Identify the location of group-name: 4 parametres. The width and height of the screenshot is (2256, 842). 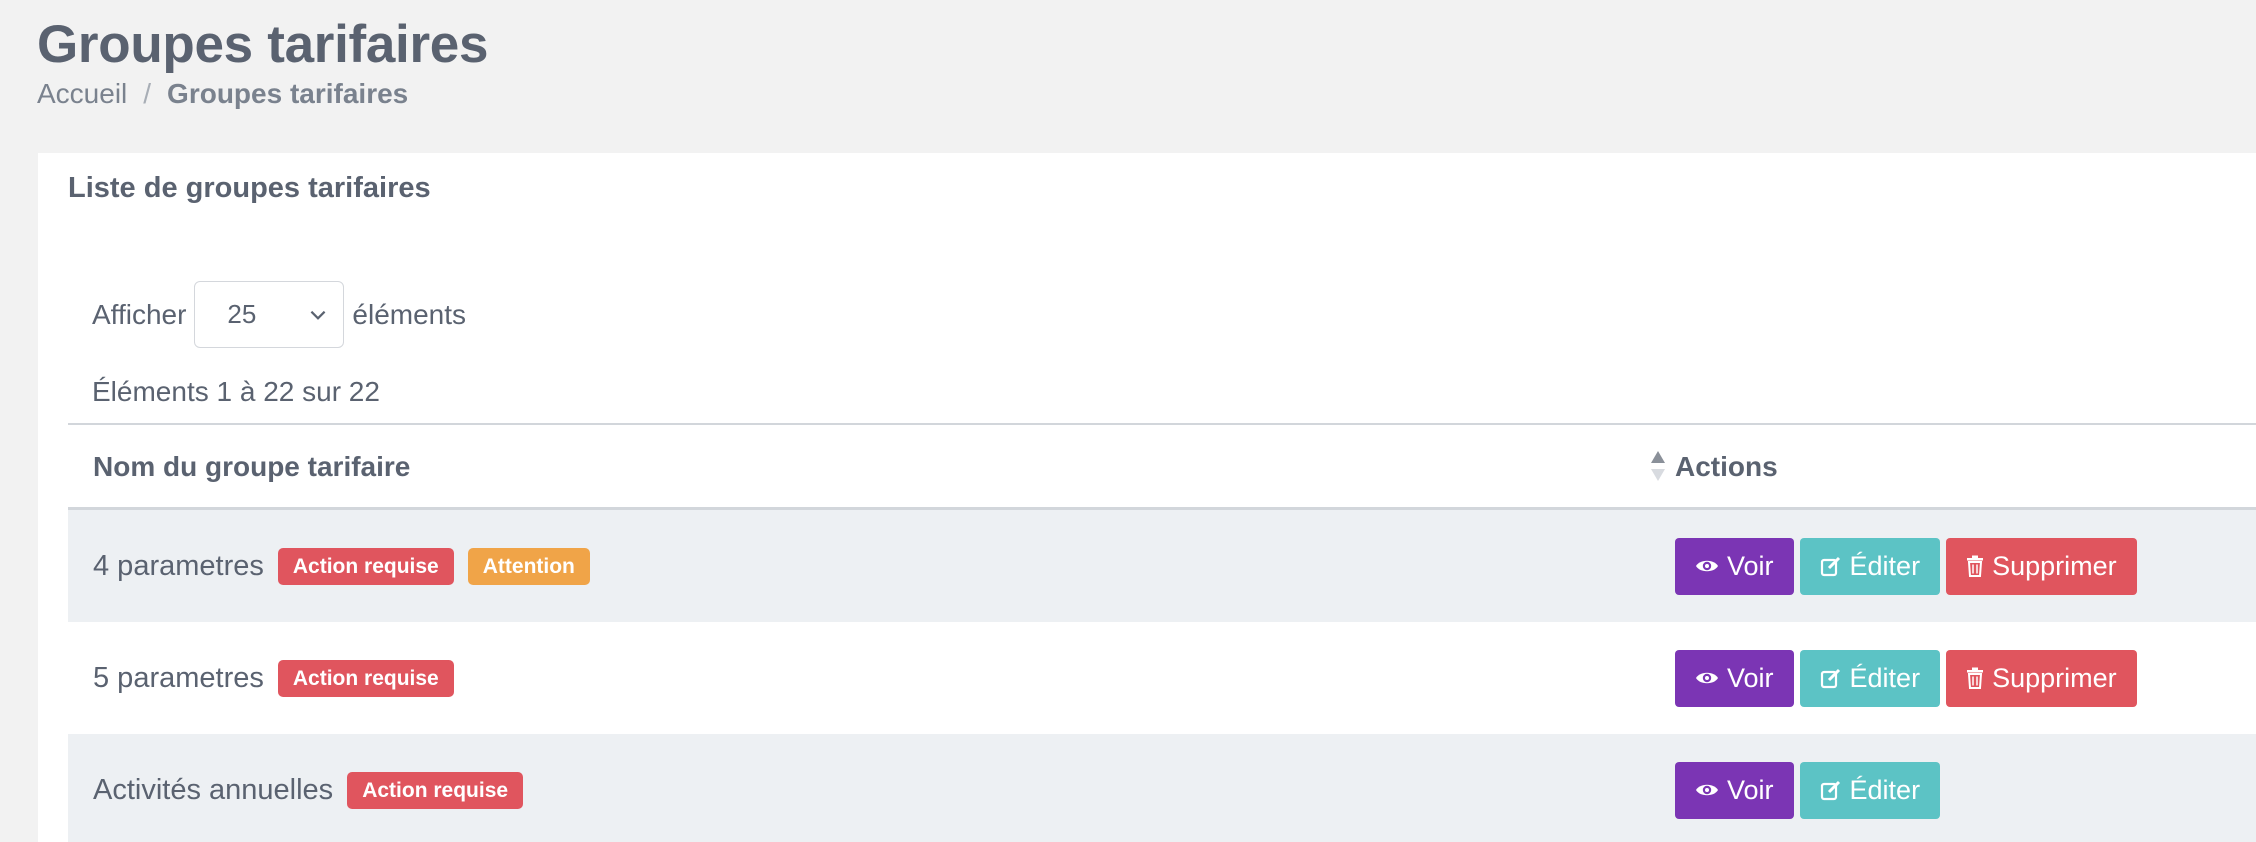
(178, 565).